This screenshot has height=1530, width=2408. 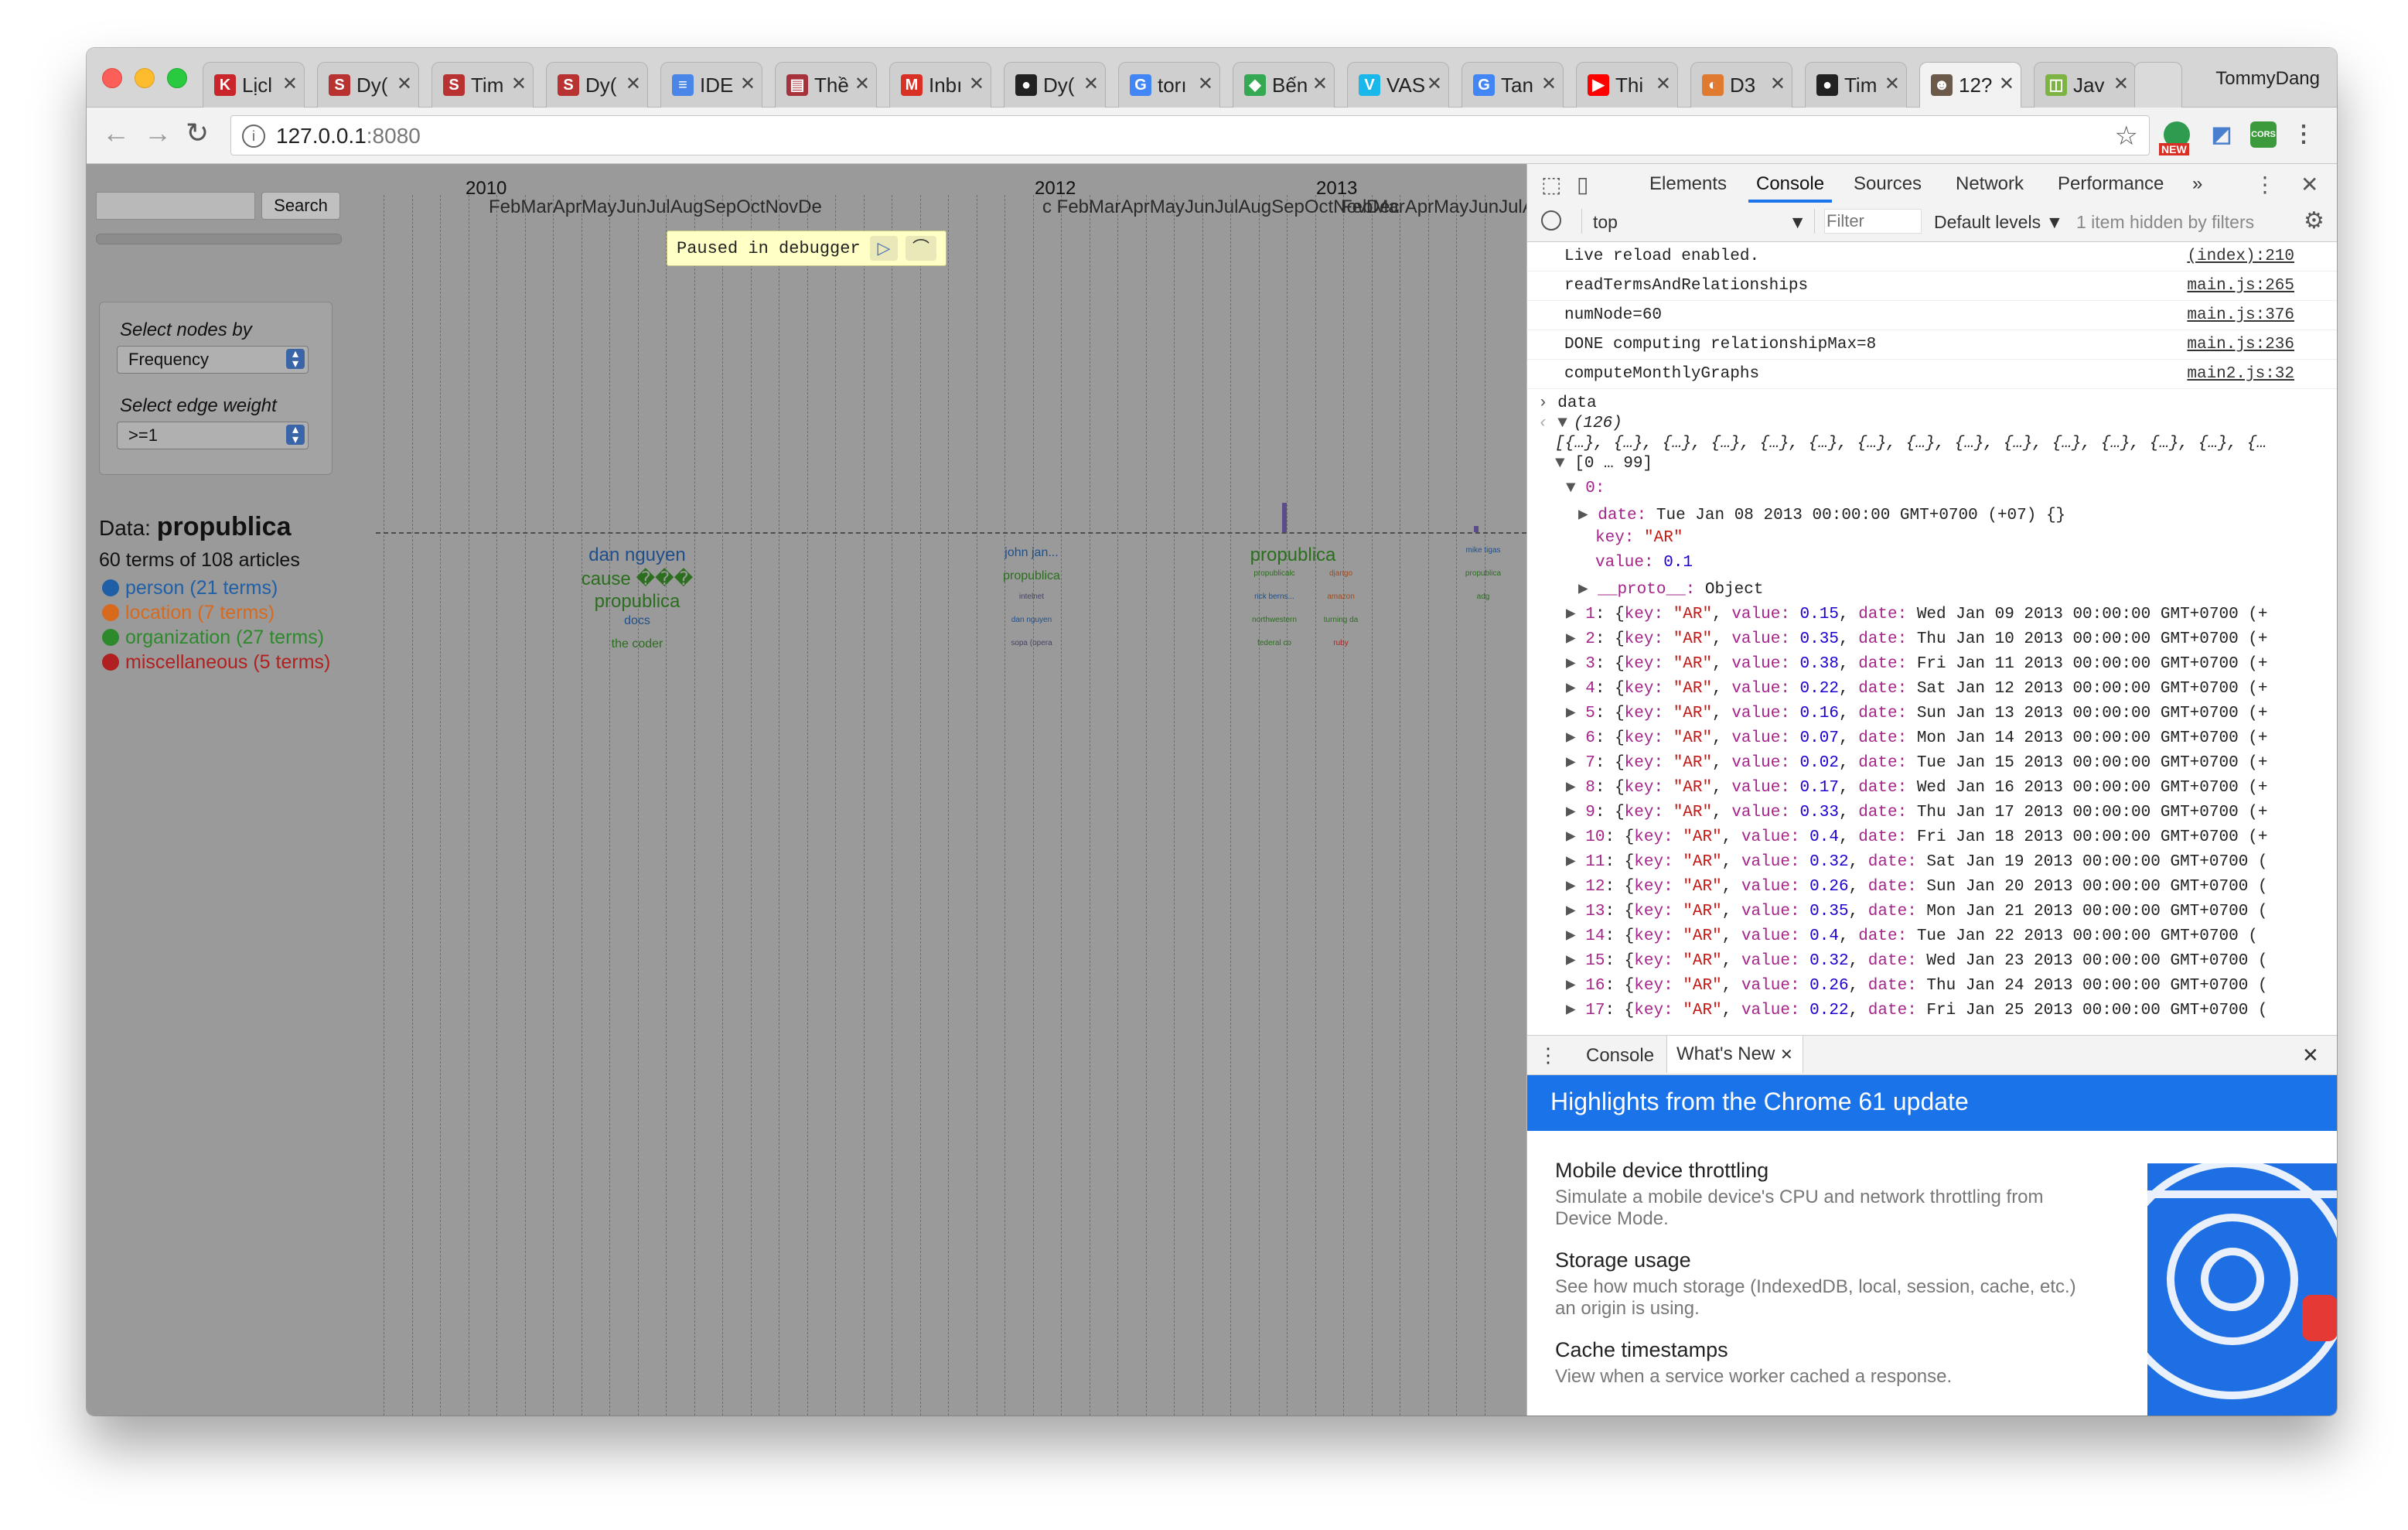 What do you see at coordinates (1274, 643) in the screenshot?
I see `term-label: federal co` at bounding box center [1274, 643].